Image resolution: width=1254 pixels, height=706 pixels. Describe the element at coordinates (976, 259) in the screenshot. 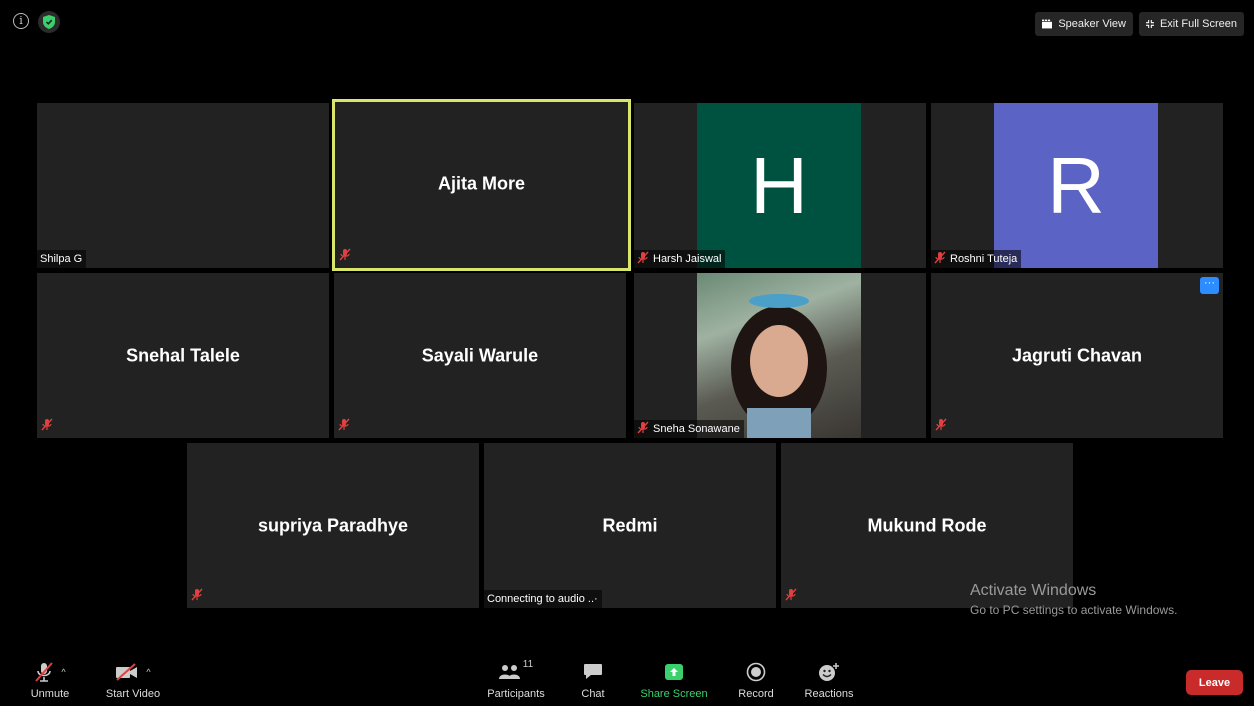

I see `participant-name-label: Roshni Tuteja` at that location.